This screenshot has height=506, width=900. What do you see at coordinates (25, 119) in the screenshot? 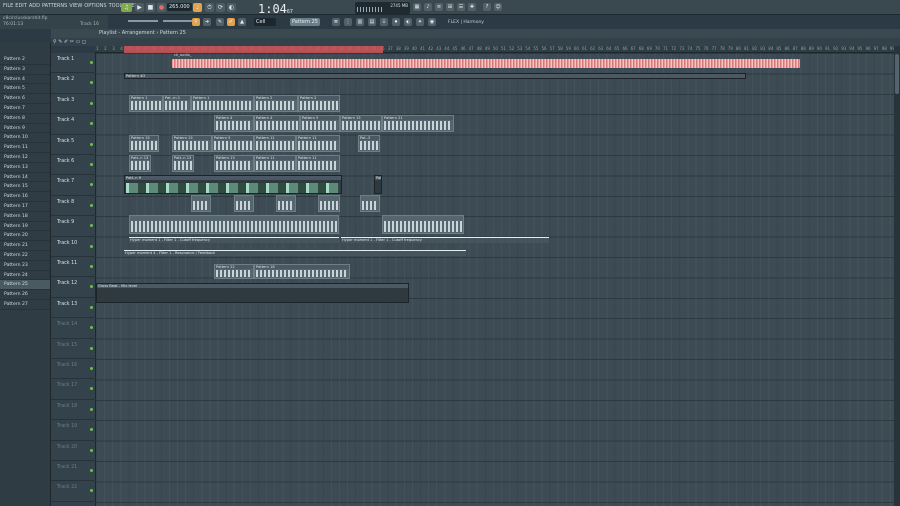
I see `browser-item: Pattern 8` at bounding box center [25, 119].